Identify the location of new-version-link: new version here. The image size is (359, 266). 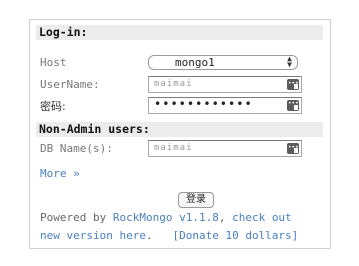
(93, 235).